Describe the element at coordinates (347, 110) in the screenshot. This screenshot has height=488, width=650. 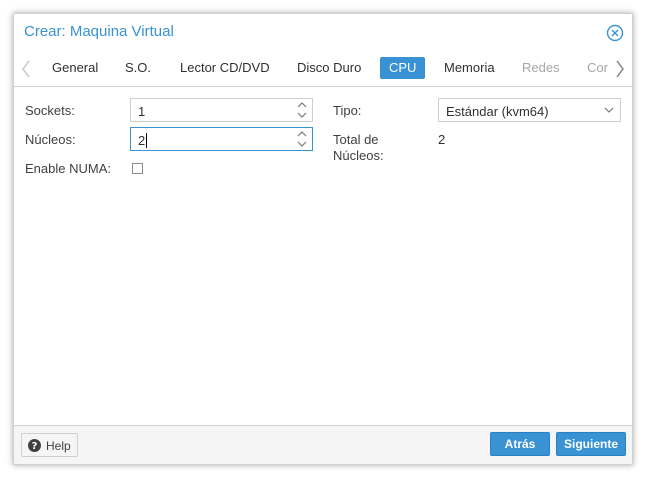
I see `tipo-label: Tipo:` at that location.